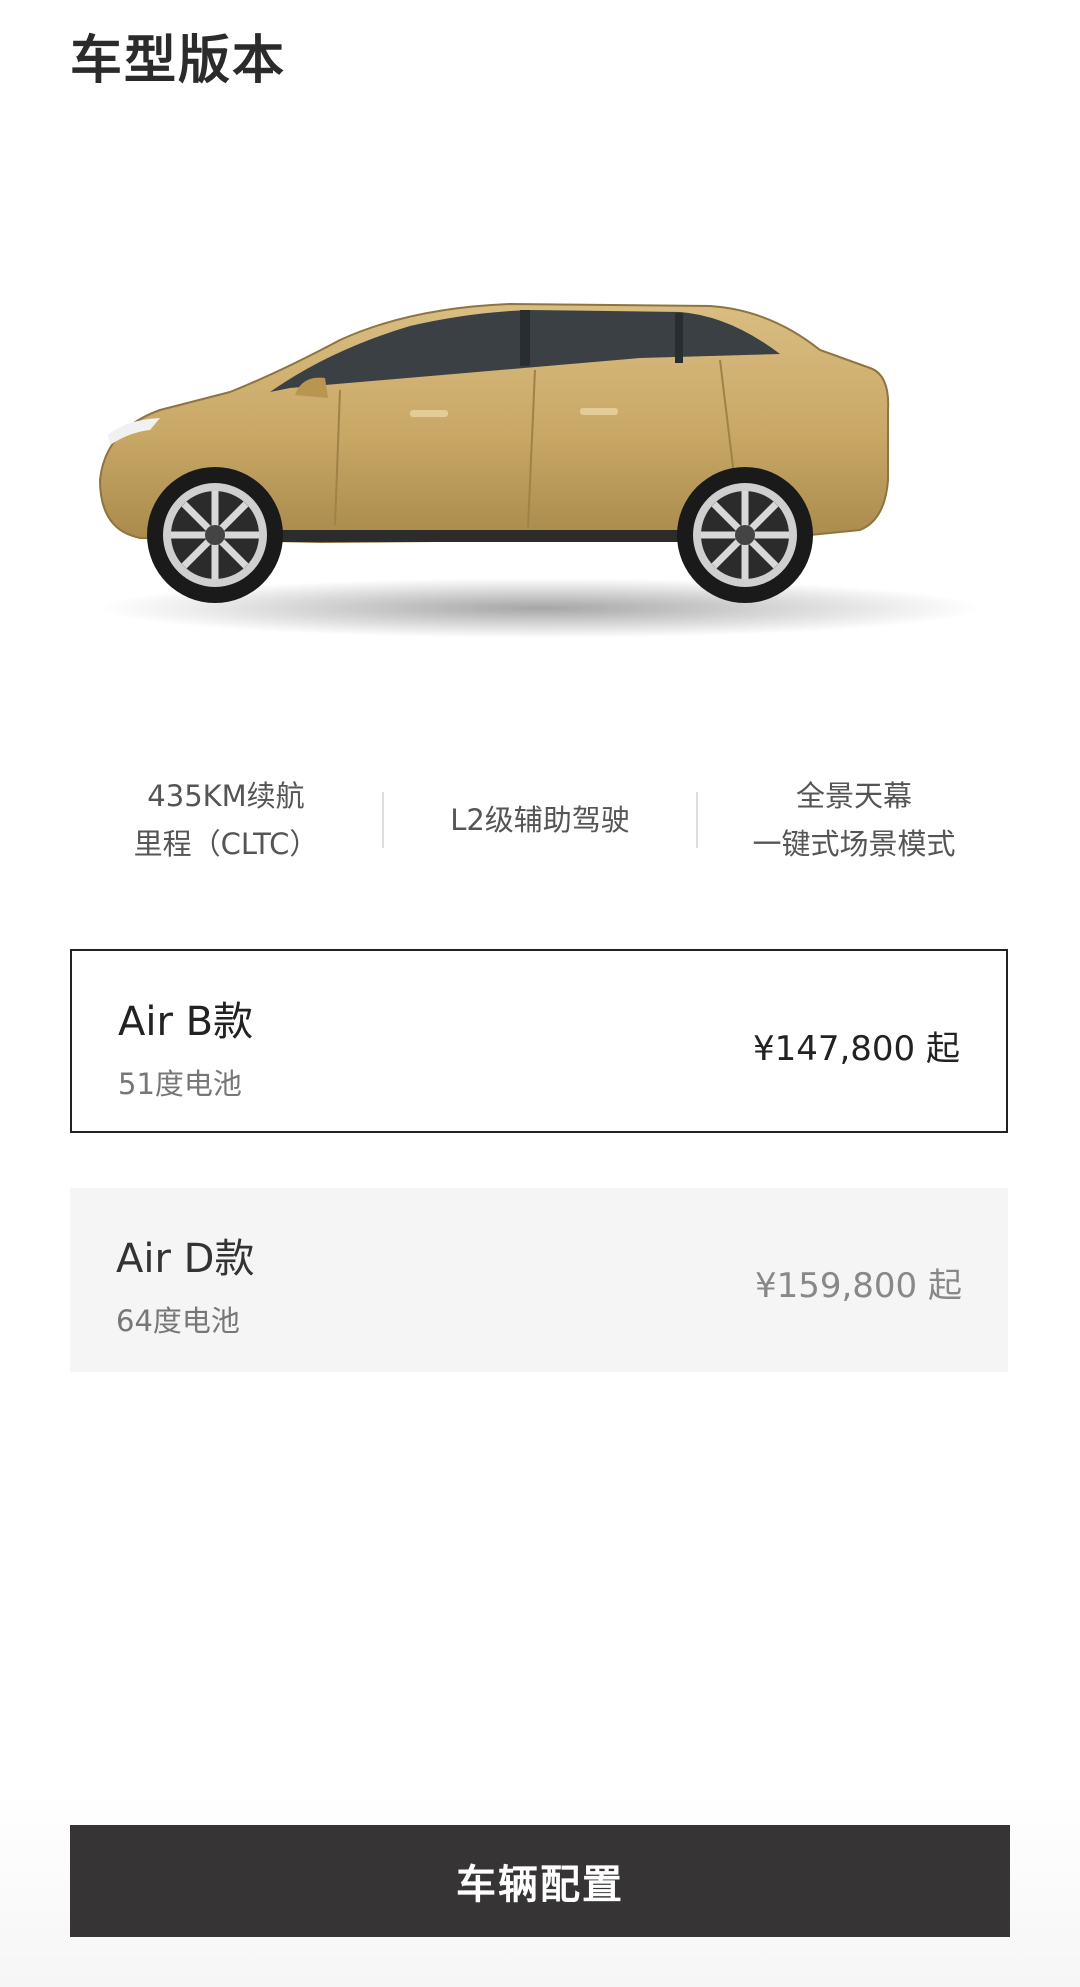 This screenshot has height=1987, width=1080. Describe the element at coordinates (186, 1022) in the screenshot. I see `model-name: Air B款` at that location.